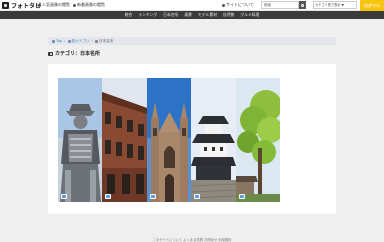  Describe the element at coordinates (53, 41) in the screenshot. I see `home-icon` at that location.